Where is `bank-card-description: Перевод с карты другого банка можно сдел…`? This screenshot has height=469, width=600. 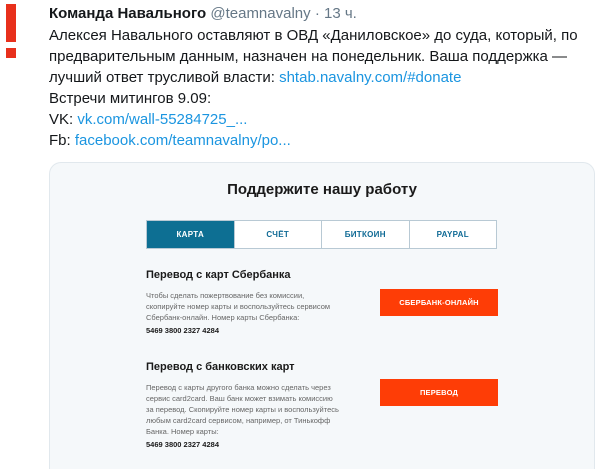 bank-card-description: Перевод с карты другого банка можно сдел… is located at coordinates (242, 409).